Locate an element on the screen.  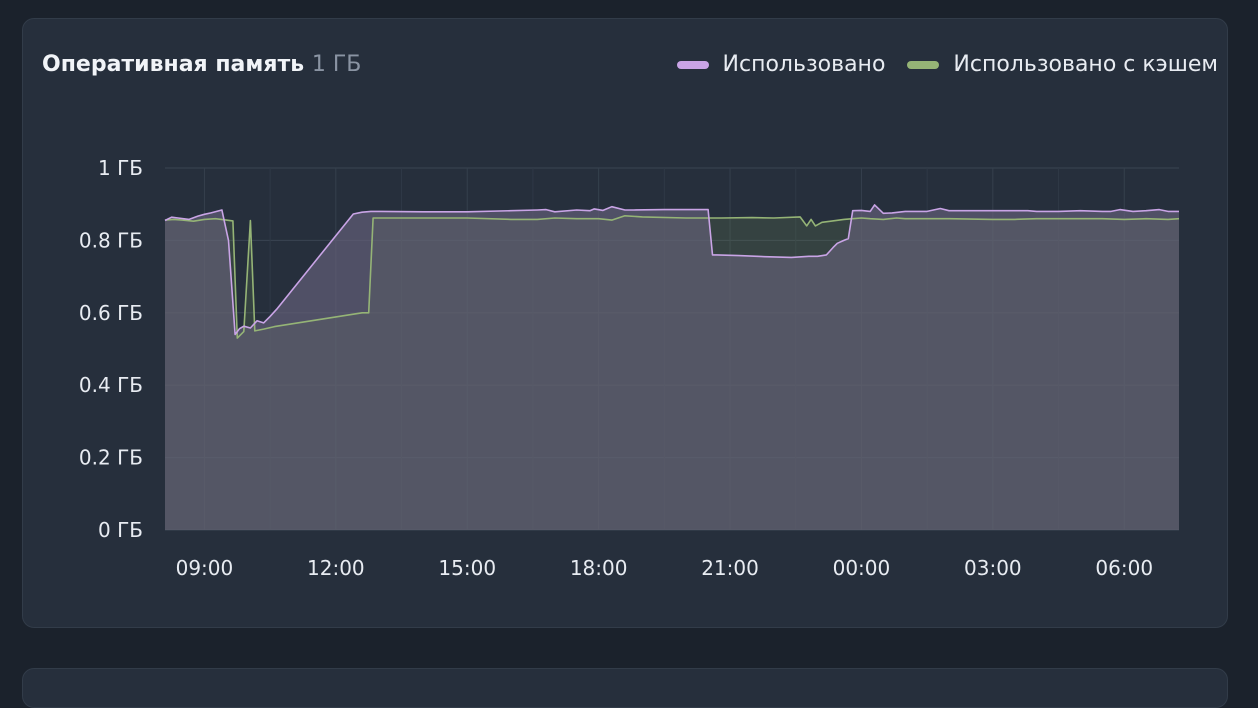
y-tick-label-4: 0.8 ГБ is located at coordinates (111, 240).